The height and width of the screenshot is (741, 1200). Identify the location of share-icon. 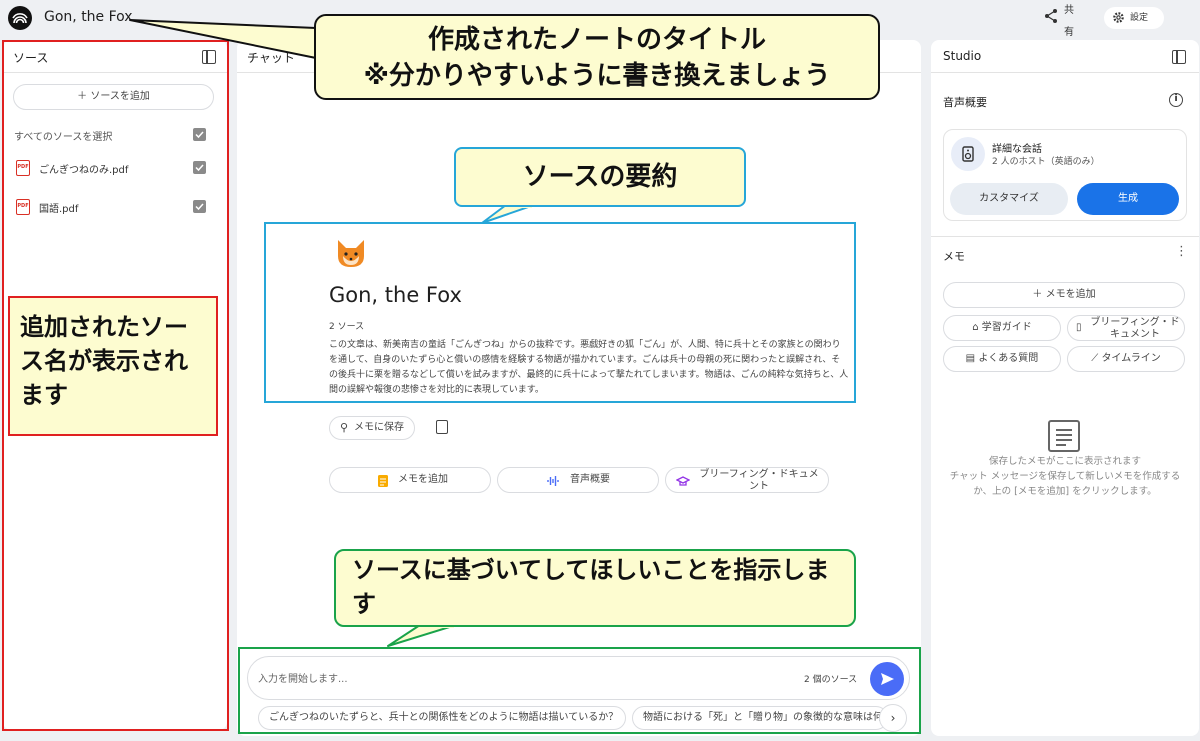
(1051, 16).